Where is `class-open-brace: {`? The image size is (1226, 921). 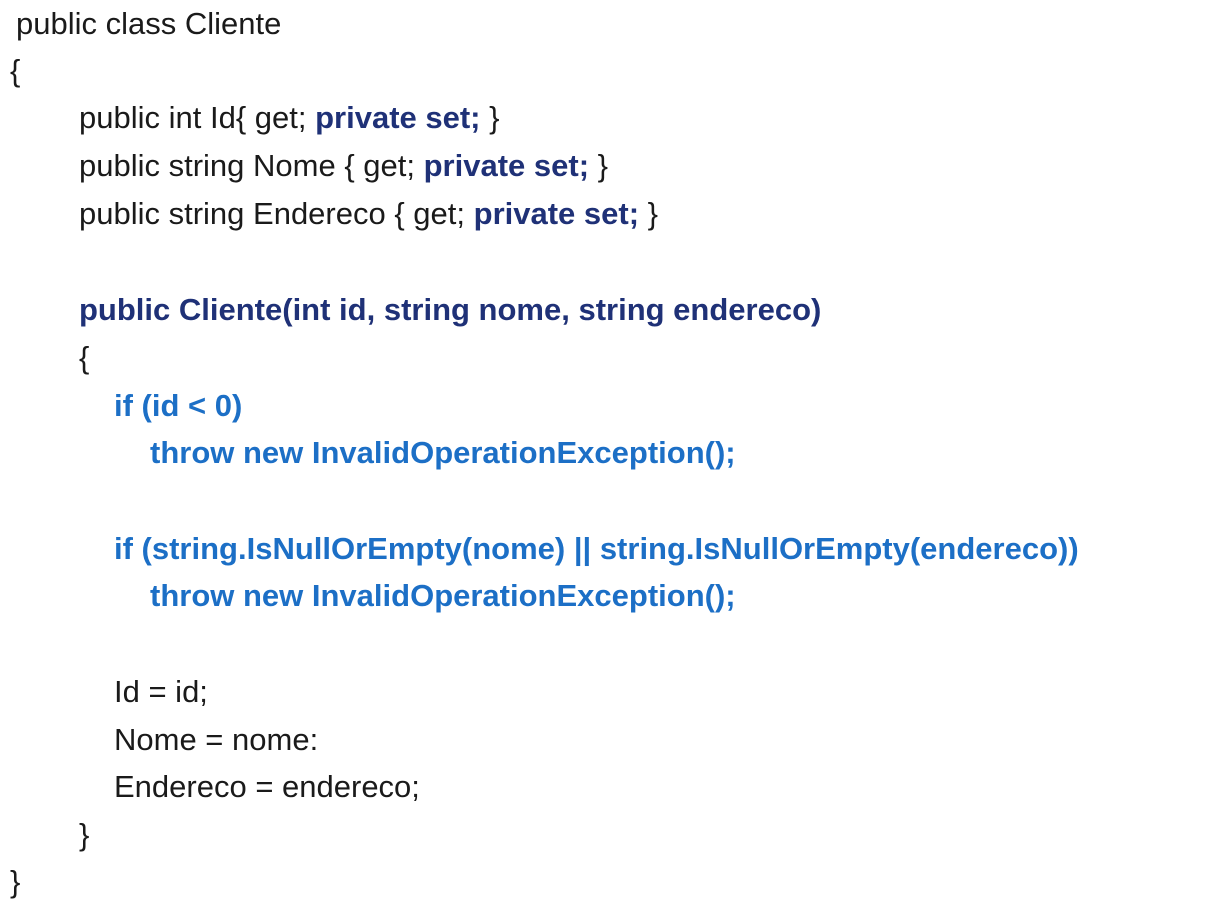 class-open-brace: { is located at coordinates (15, 70).